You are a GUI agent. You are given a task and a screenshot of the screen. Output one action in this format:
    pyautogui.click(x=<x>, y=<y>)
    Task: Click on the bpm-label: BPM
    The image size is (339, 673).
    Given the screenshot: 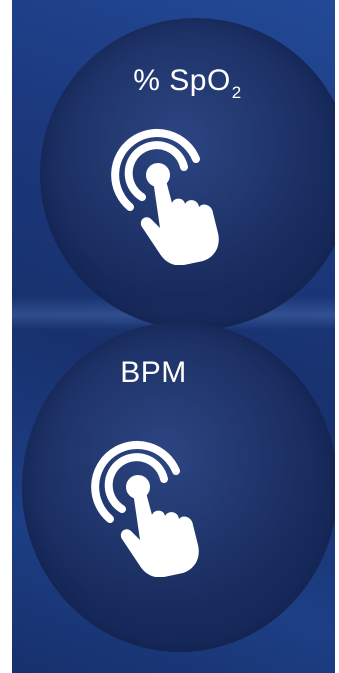 What is the action you would take?
    pyautogui.click(x=153, y=372)
    